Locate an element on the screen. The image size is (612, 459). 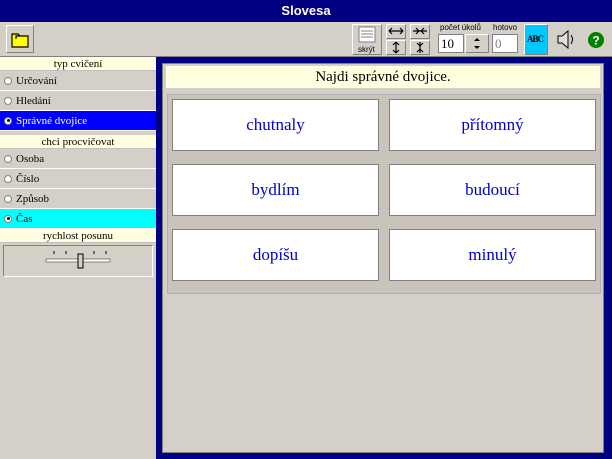
instruction-text: Najdi správné dvojice. is located at coordinates (383, 77).